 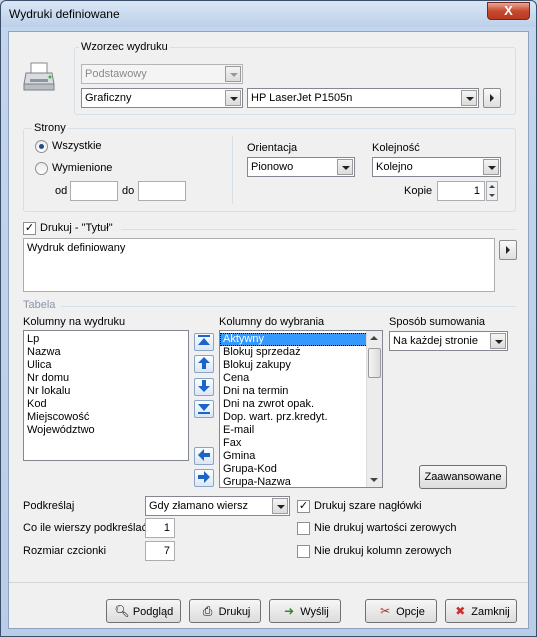 What do you see at coordinates (162, 191) in the screenshot?
I see `pages-to-input` at bounding box center [162, 191].